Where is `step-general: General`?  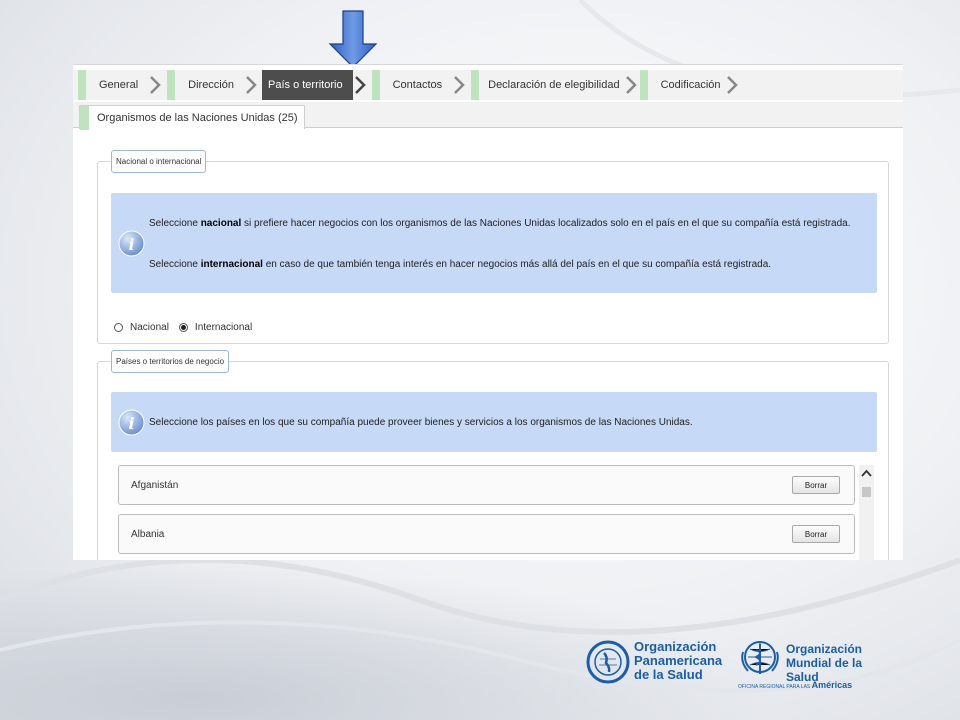 step-general: General is located at coordinates (117, 85).